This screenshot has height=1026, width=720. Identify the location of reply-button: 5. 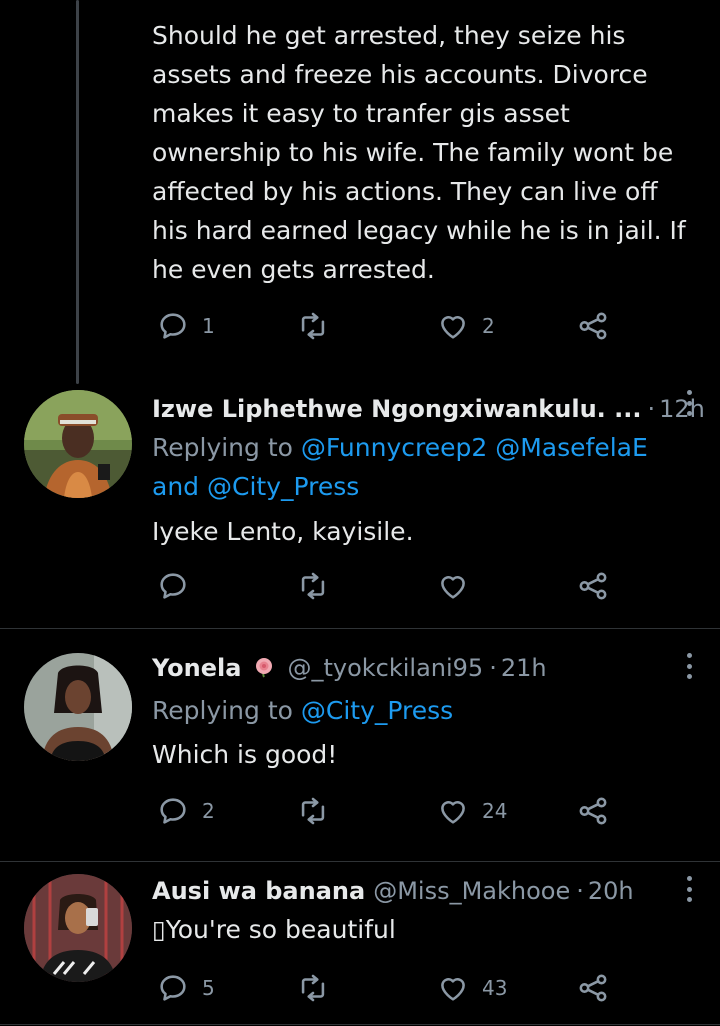
(185, 988).